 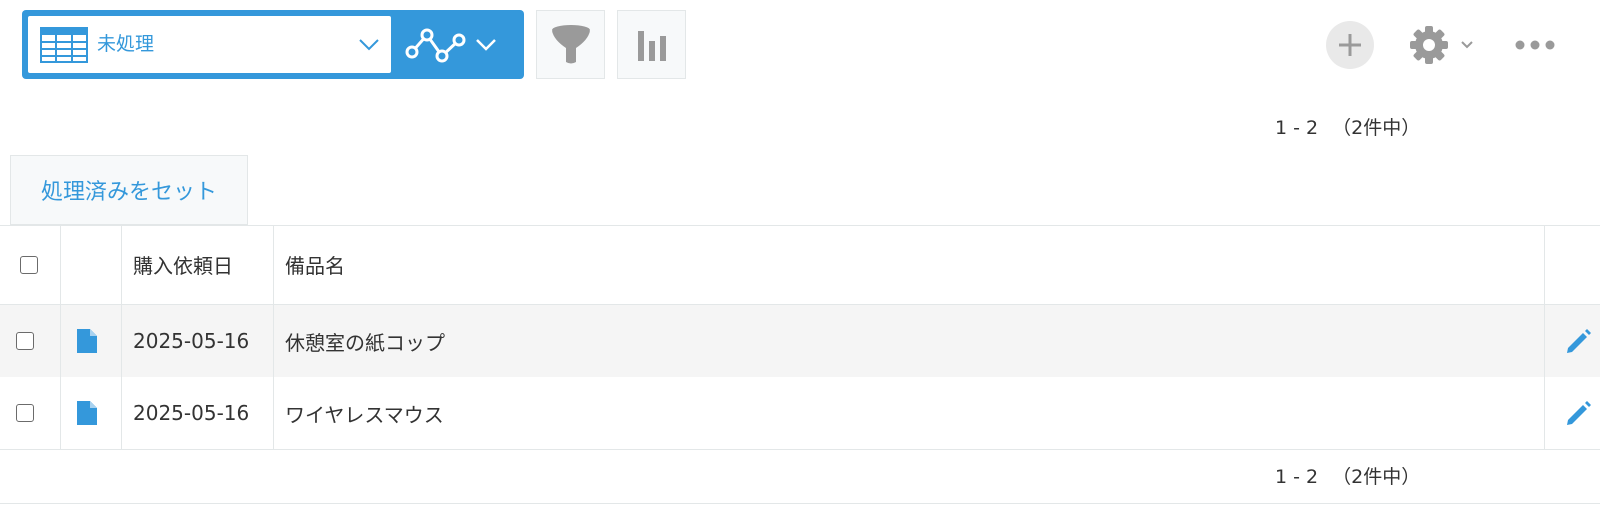 I want to click on column-header-item: 備品名, so click(x=315, y=264).